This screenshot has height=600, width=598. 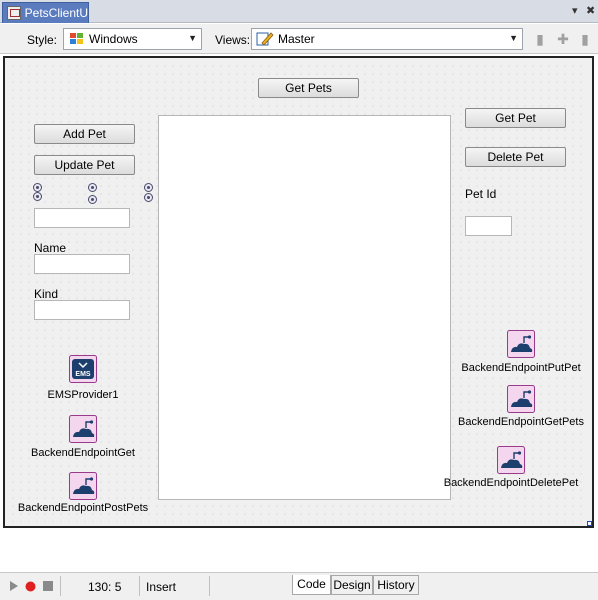 What do you see at coordinates (113, 39) in the screenshot?
I see `style-combo-value: Windows` at bounding box center [113, 39].